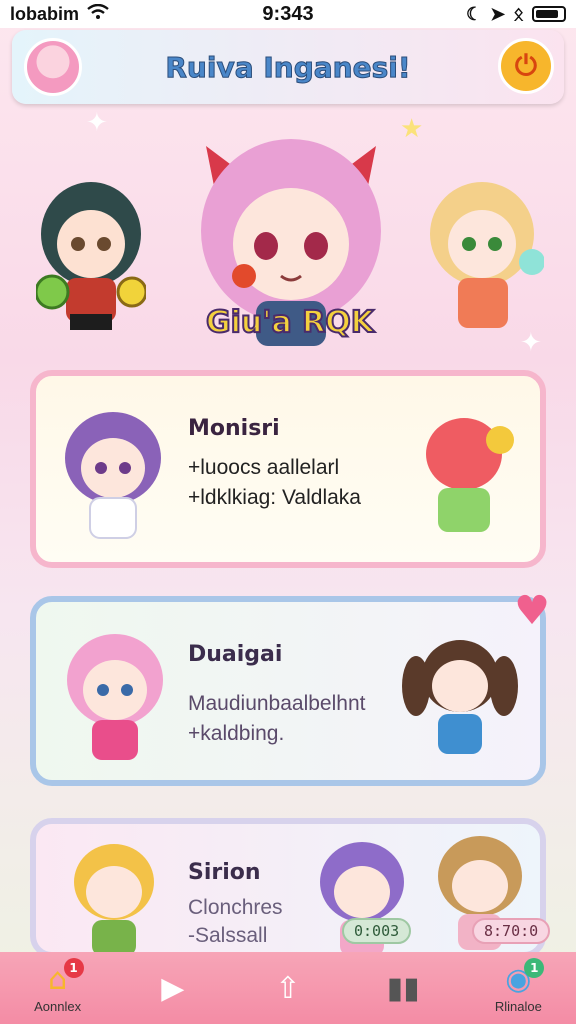 This screenshot has width=576, height=1024. What do you see at coordinates (466, 475) in the screenshot?
I see `card-mascot-red` at bounding box center [466, 475].